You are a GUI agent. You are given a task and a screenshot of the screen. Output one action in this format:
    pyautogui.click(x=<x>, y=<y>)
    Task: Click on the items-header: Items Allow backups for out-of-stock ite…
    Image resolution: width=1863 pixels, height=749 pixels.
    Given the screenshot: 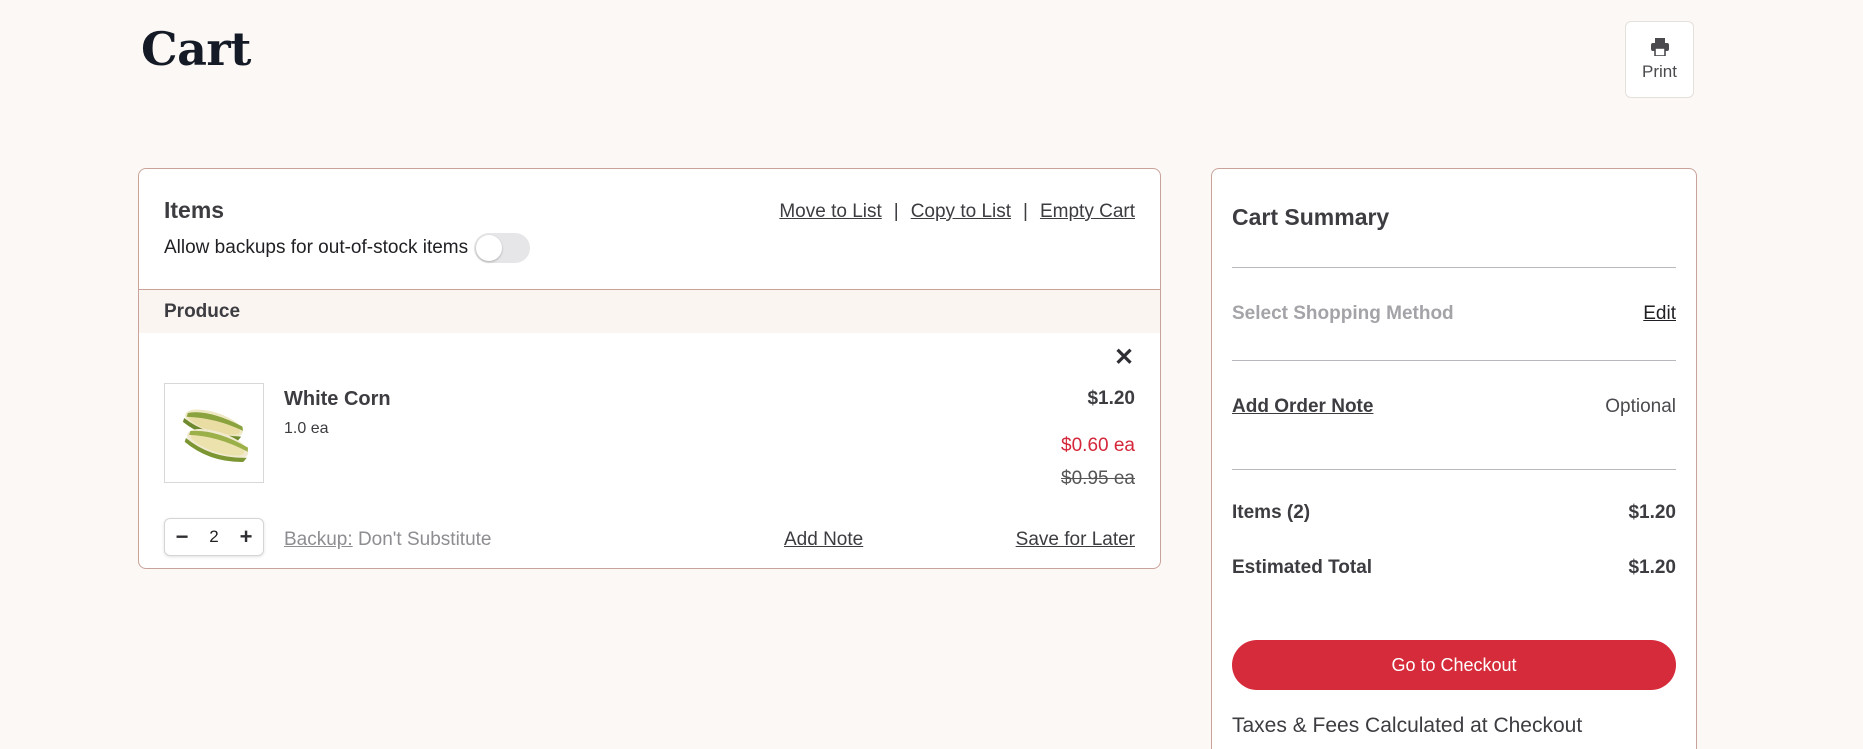 What is the action you would take?
    pyautogui.click(x=649, y=229)
    